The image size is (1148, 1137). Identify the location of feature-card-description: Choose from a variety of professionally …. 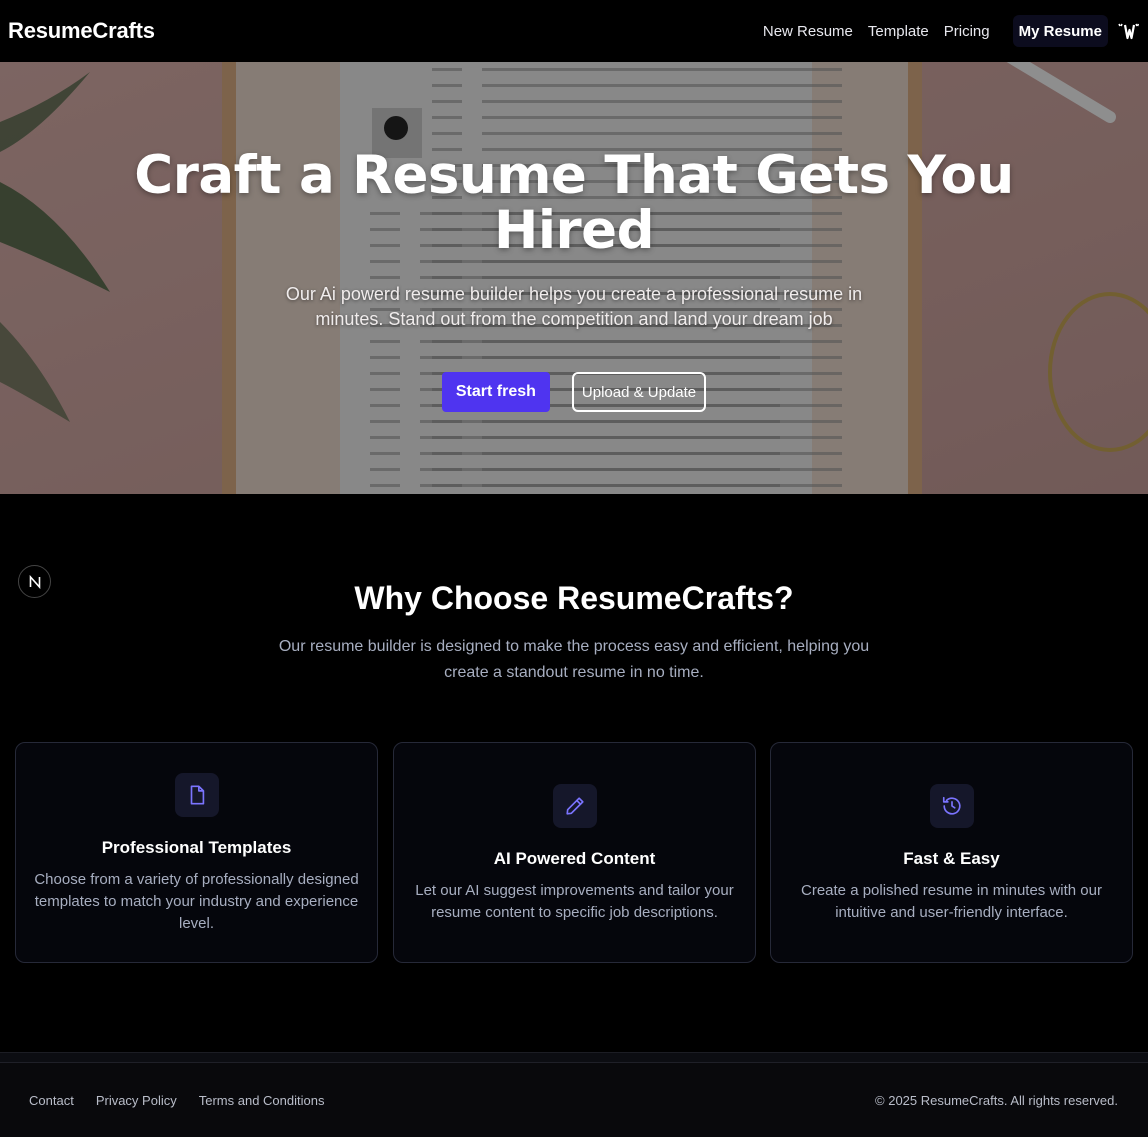
(196, 901).